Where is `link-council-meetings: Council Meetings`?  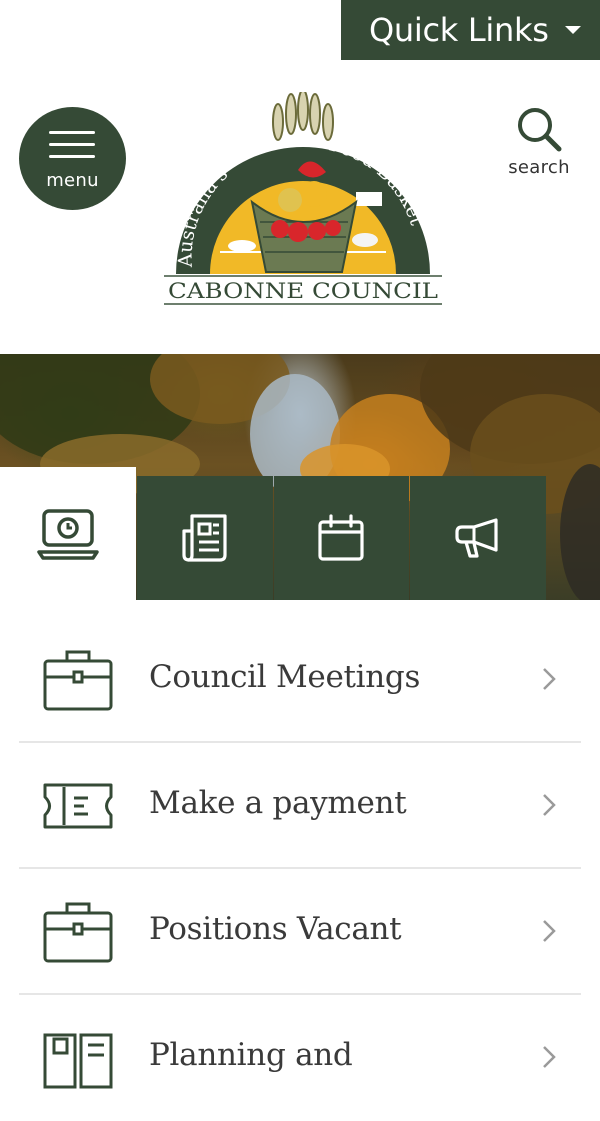 link-council-meetings: Council Meetings is located at coordinates (300, 680).